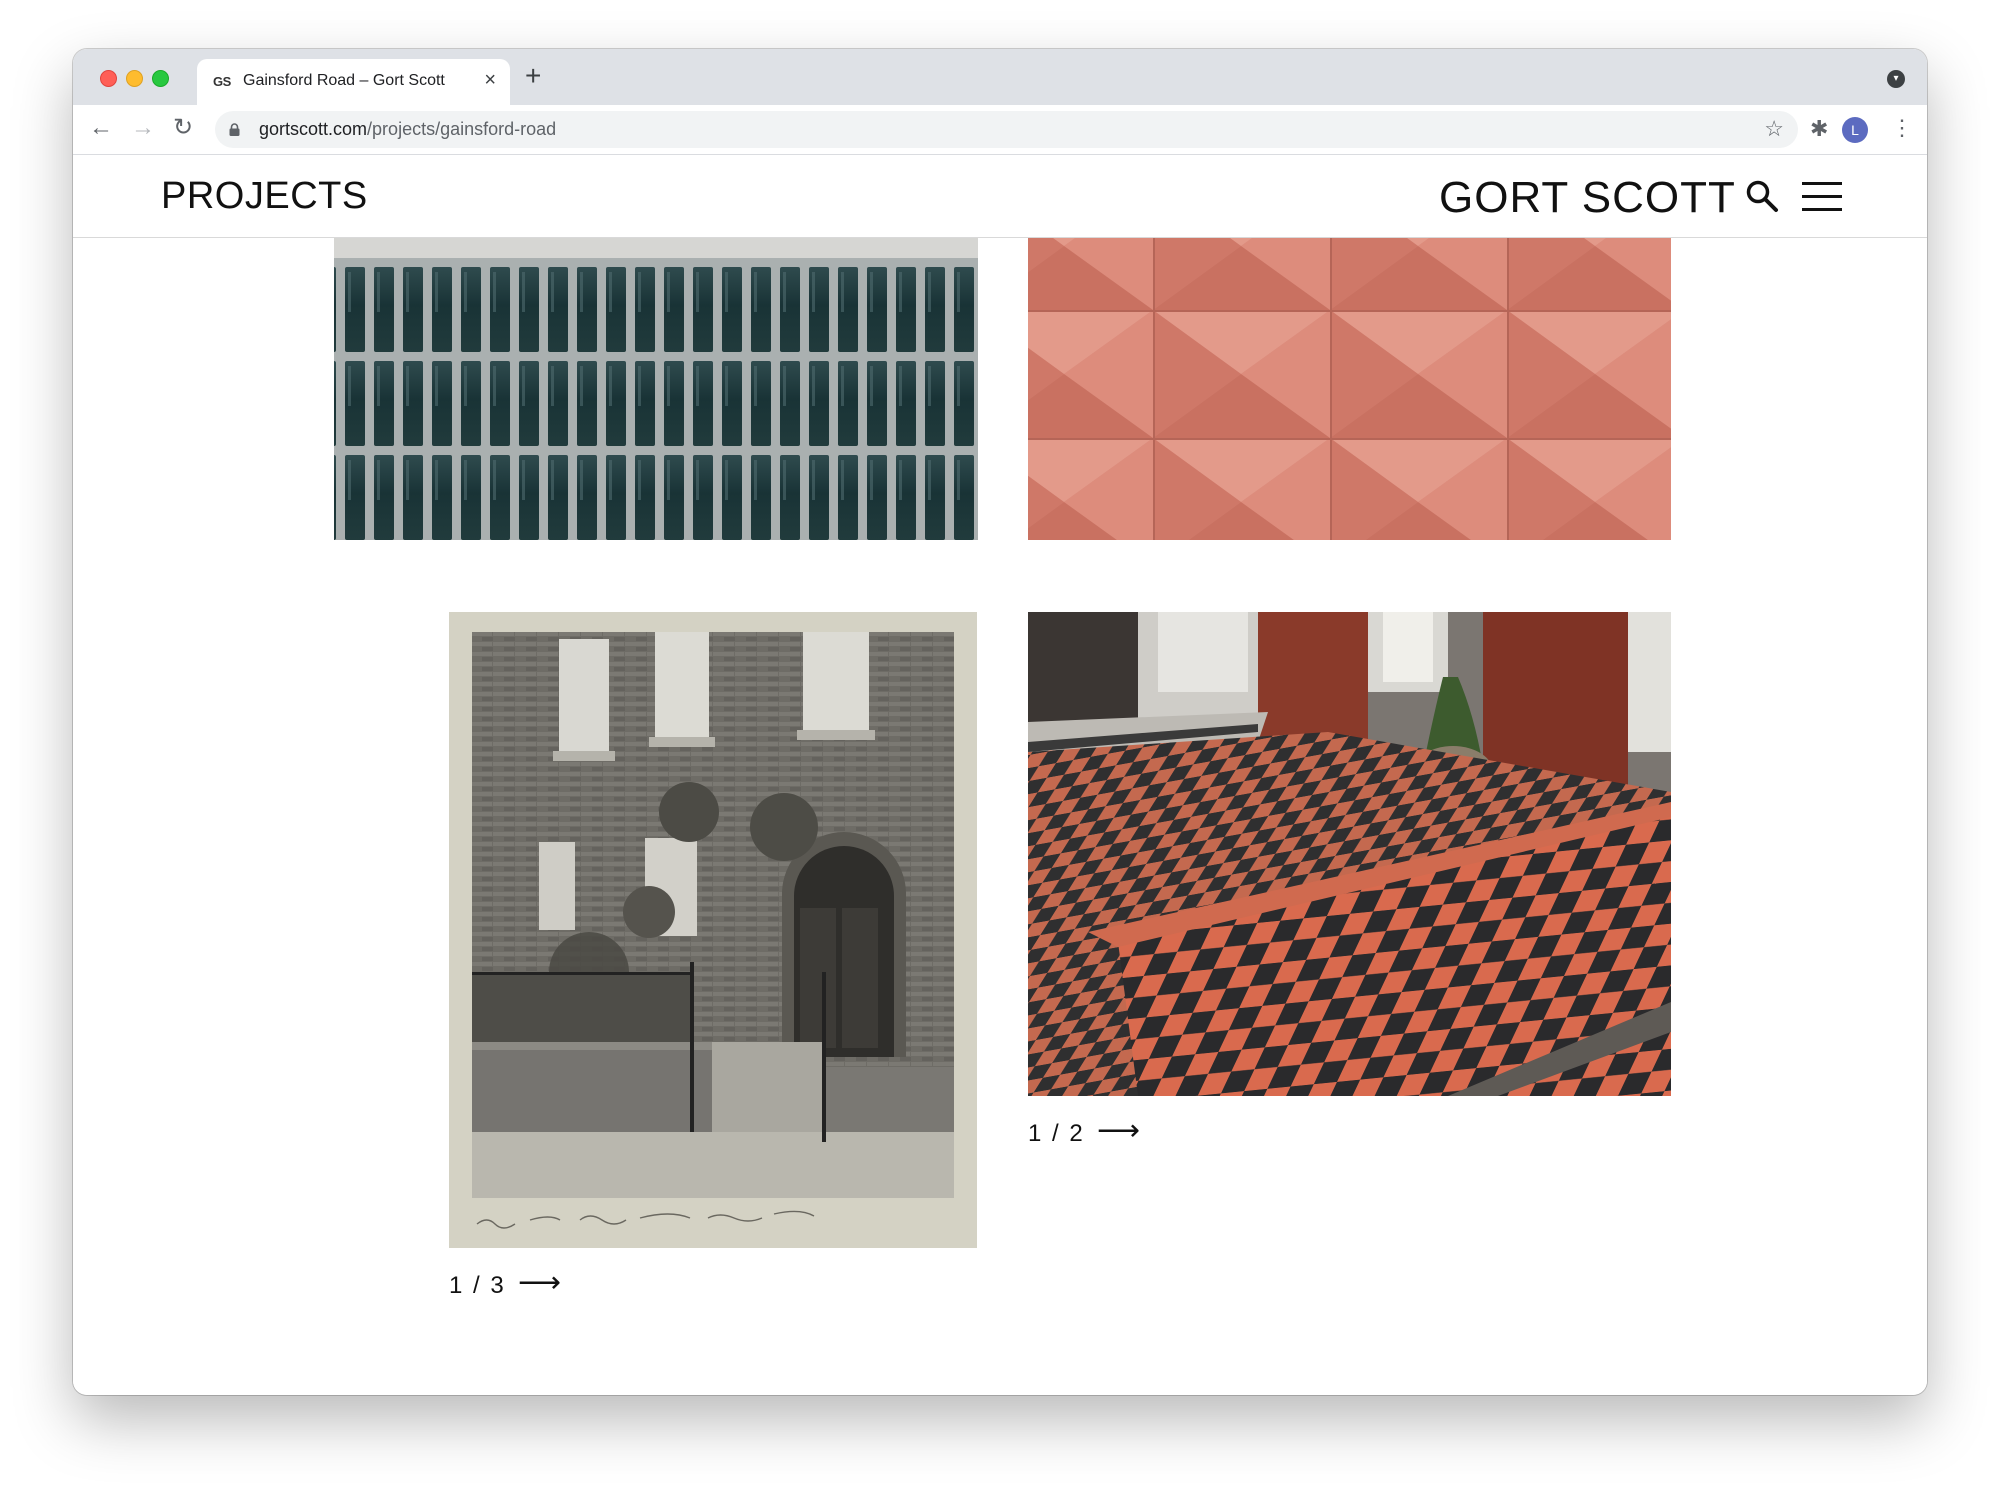 The width and height of the screenshot is (2000, 1491). Describe the element at coordinates (160, 78) in the screenshot. I see `zoom-window-button` at that location.